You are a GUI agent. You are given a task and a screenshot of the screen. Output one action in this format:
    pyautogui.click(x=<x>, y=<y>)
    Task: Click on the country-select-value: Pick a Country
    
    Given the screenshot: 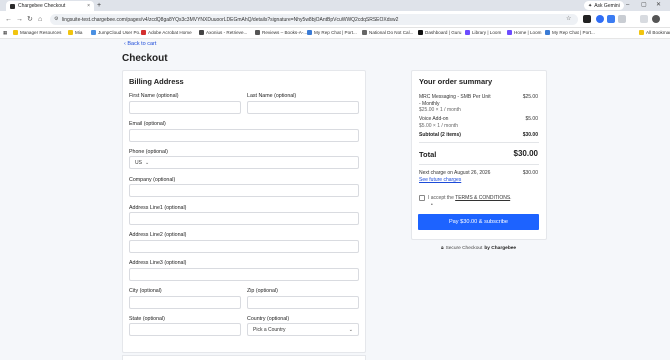 What is the action you would take?
    pyautogui.click(x=269, y=329)
    